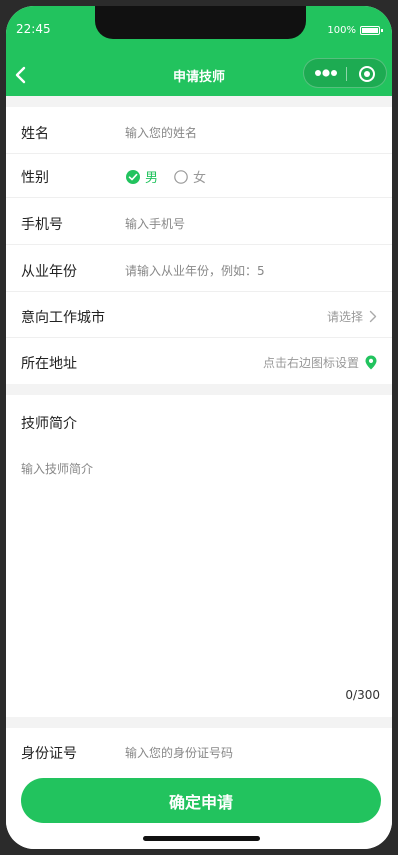 This screenshot has width=398, height=855. Describe the element at coordinates (310, 363) in the screenshot. I see `address-placeholder: 点击右边图标设置` at that location.